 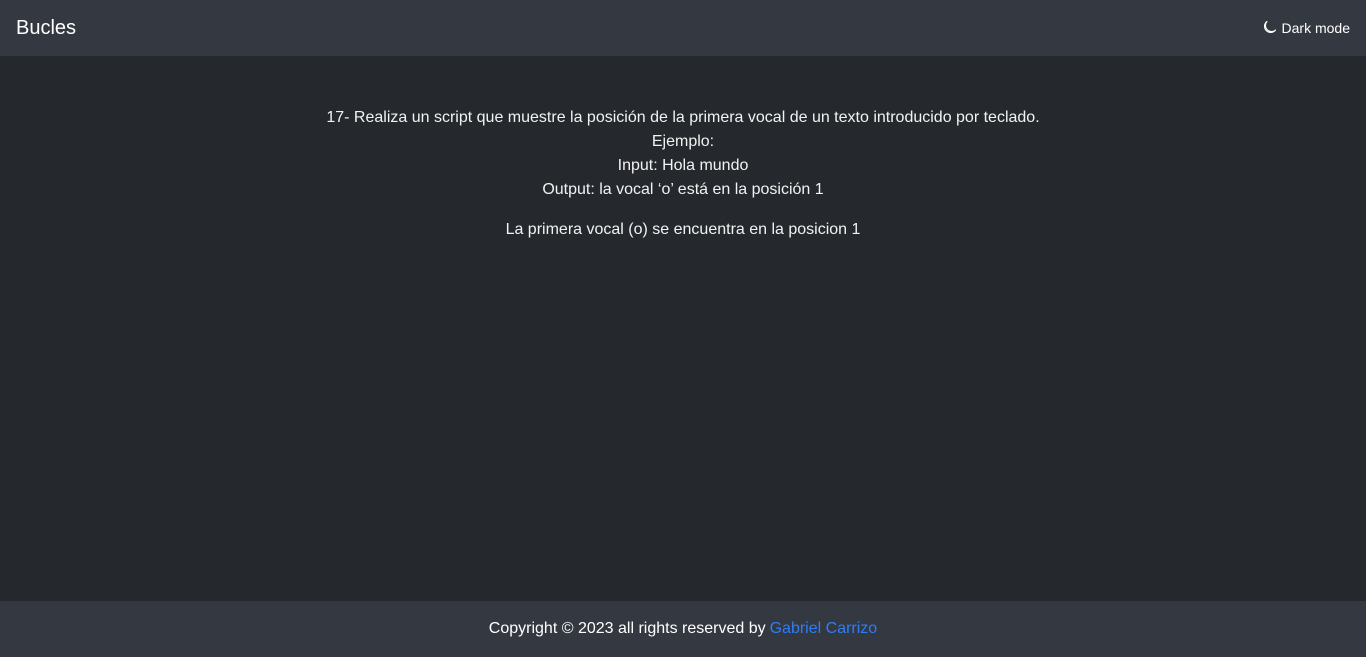 What do you see at coordinates (683, 141) in the screenshot?
I see `example-label: Ejemplo:` at bounding box center [683, 141].